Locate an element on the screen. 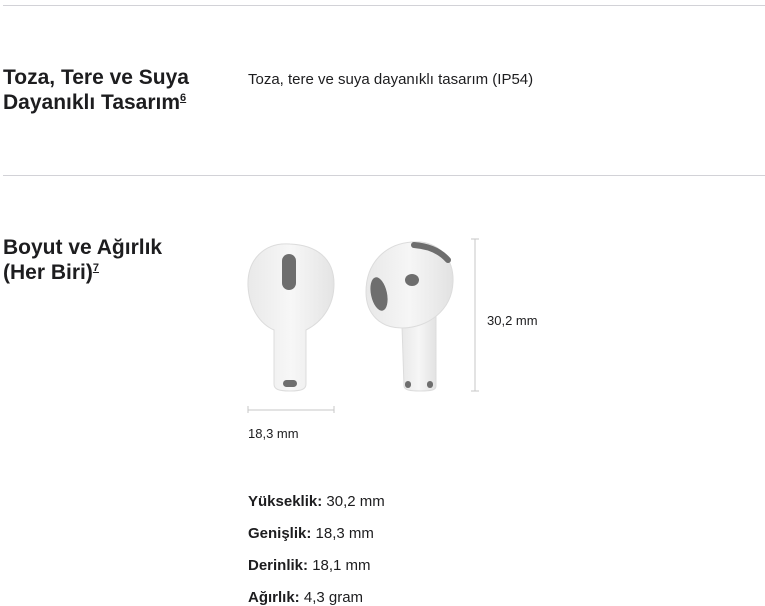 The height and width of the screenshot is (606, 765). size-weight-heading: Boyut ve Ağırlık (Her Biri)7 is located at coordinates (82, 260).